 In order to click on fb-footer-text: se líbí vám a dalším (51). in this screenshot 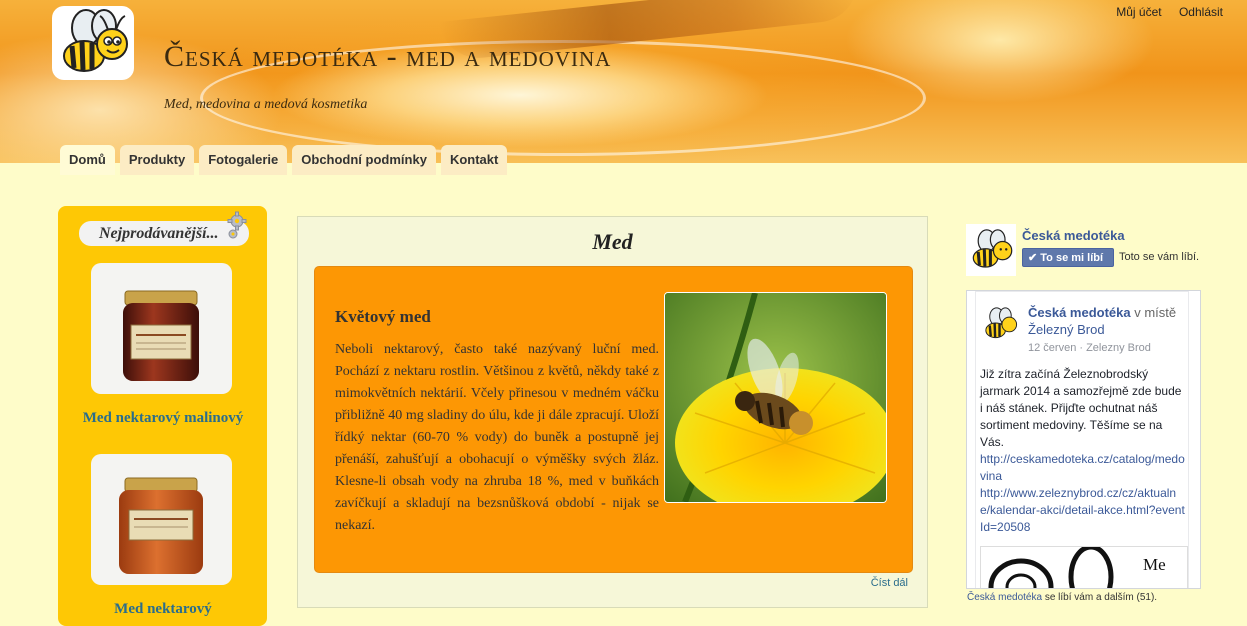, I will do `click(1100, 597)`.